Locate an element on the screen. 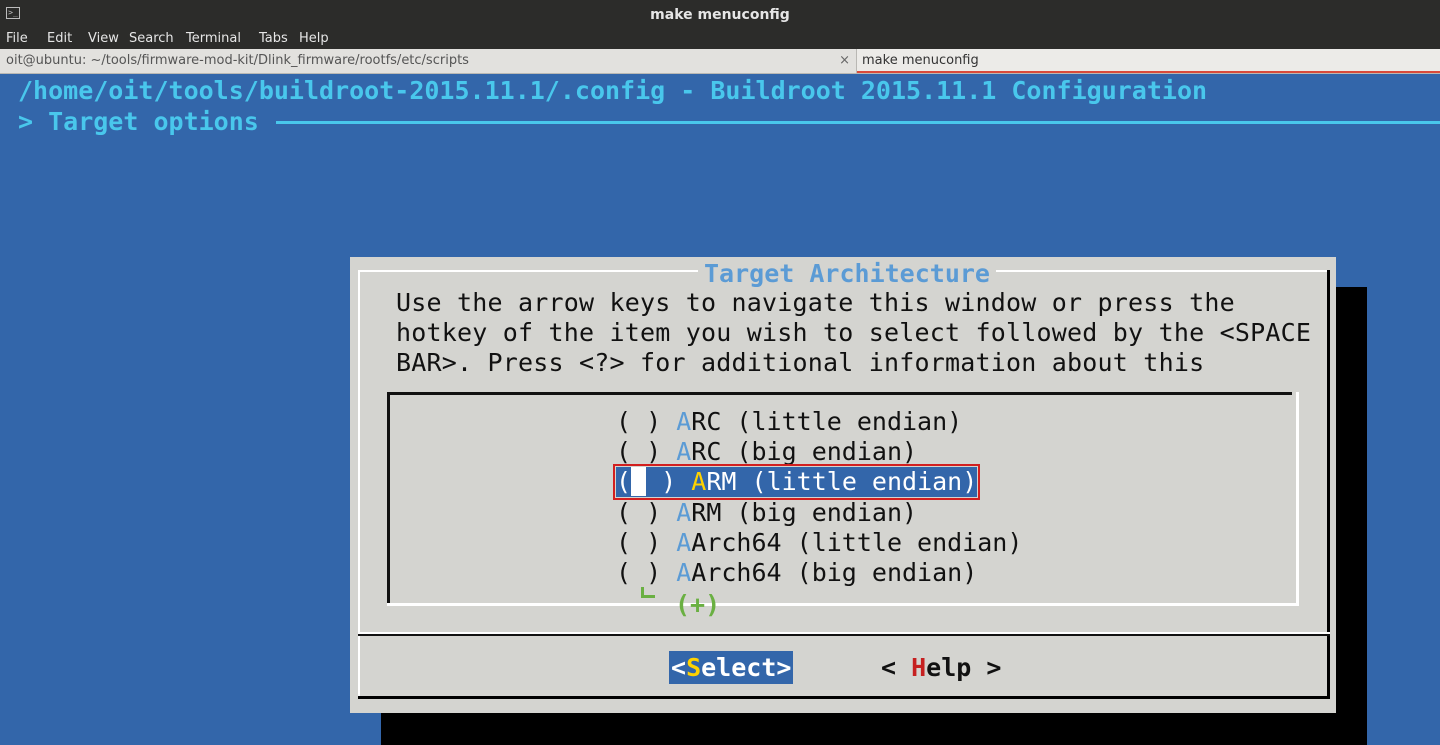  item-label: Arch64 (little endian) is located at coordinates (857, 542).